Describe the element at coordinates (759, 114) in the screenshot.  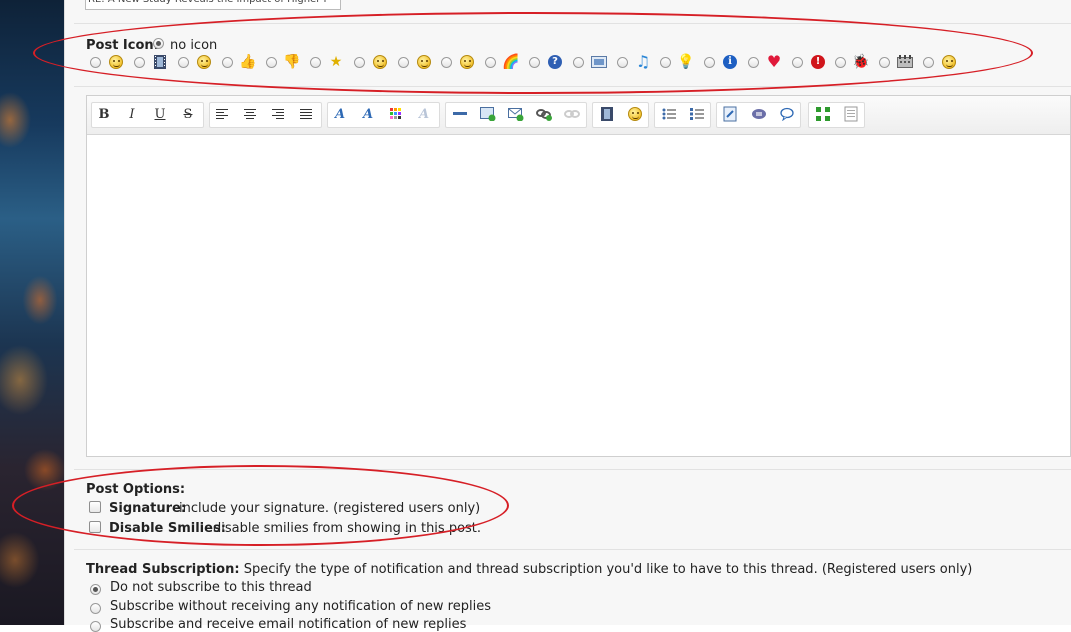
I see `php-code-icon` at that location.